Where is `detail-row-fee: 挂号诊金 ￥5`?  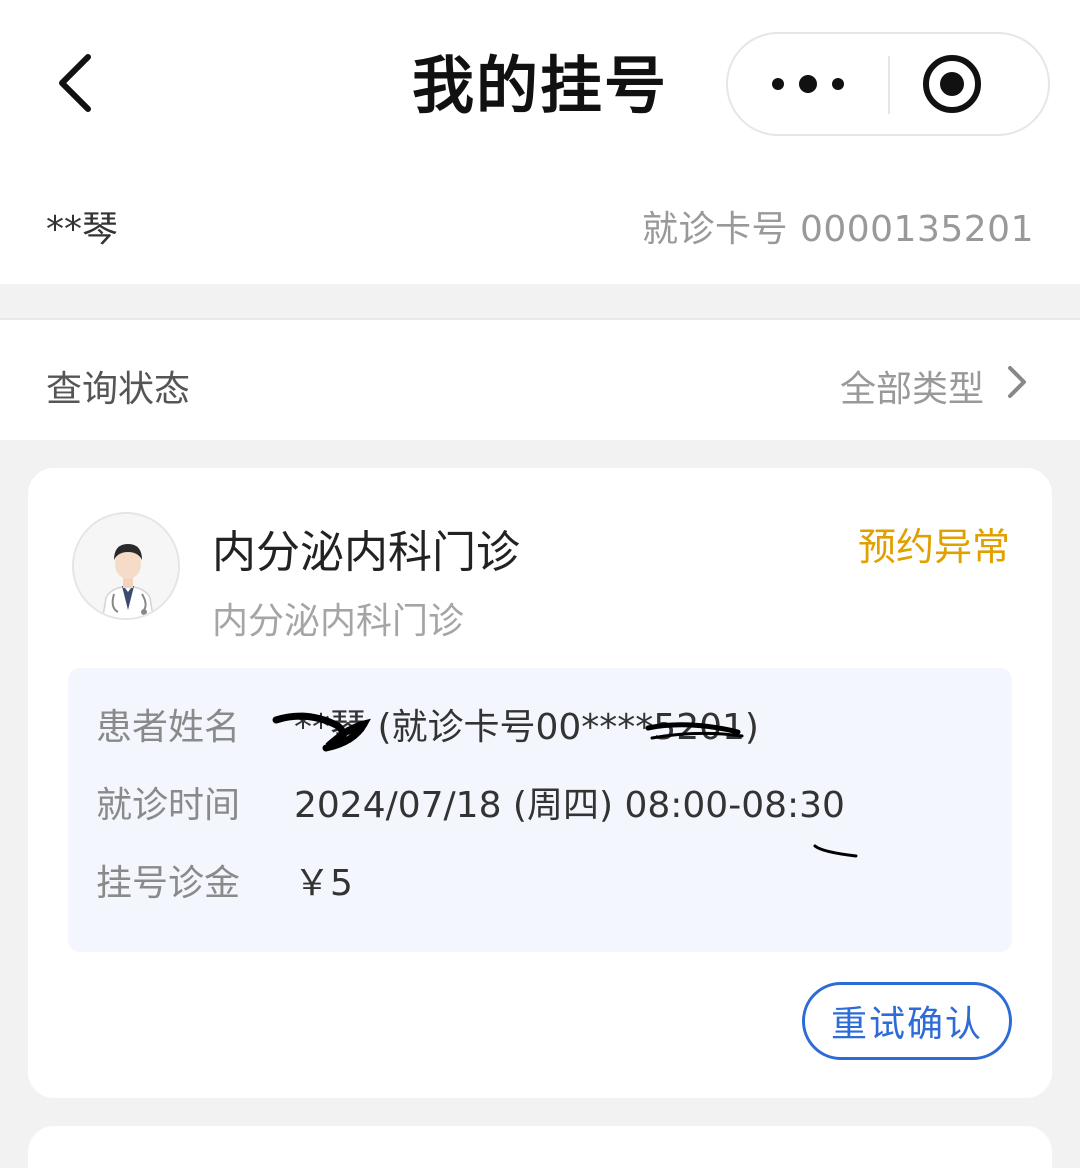 detail-row-fee: 挂号诊金 ￥5 is located at coordinates (224, 880).